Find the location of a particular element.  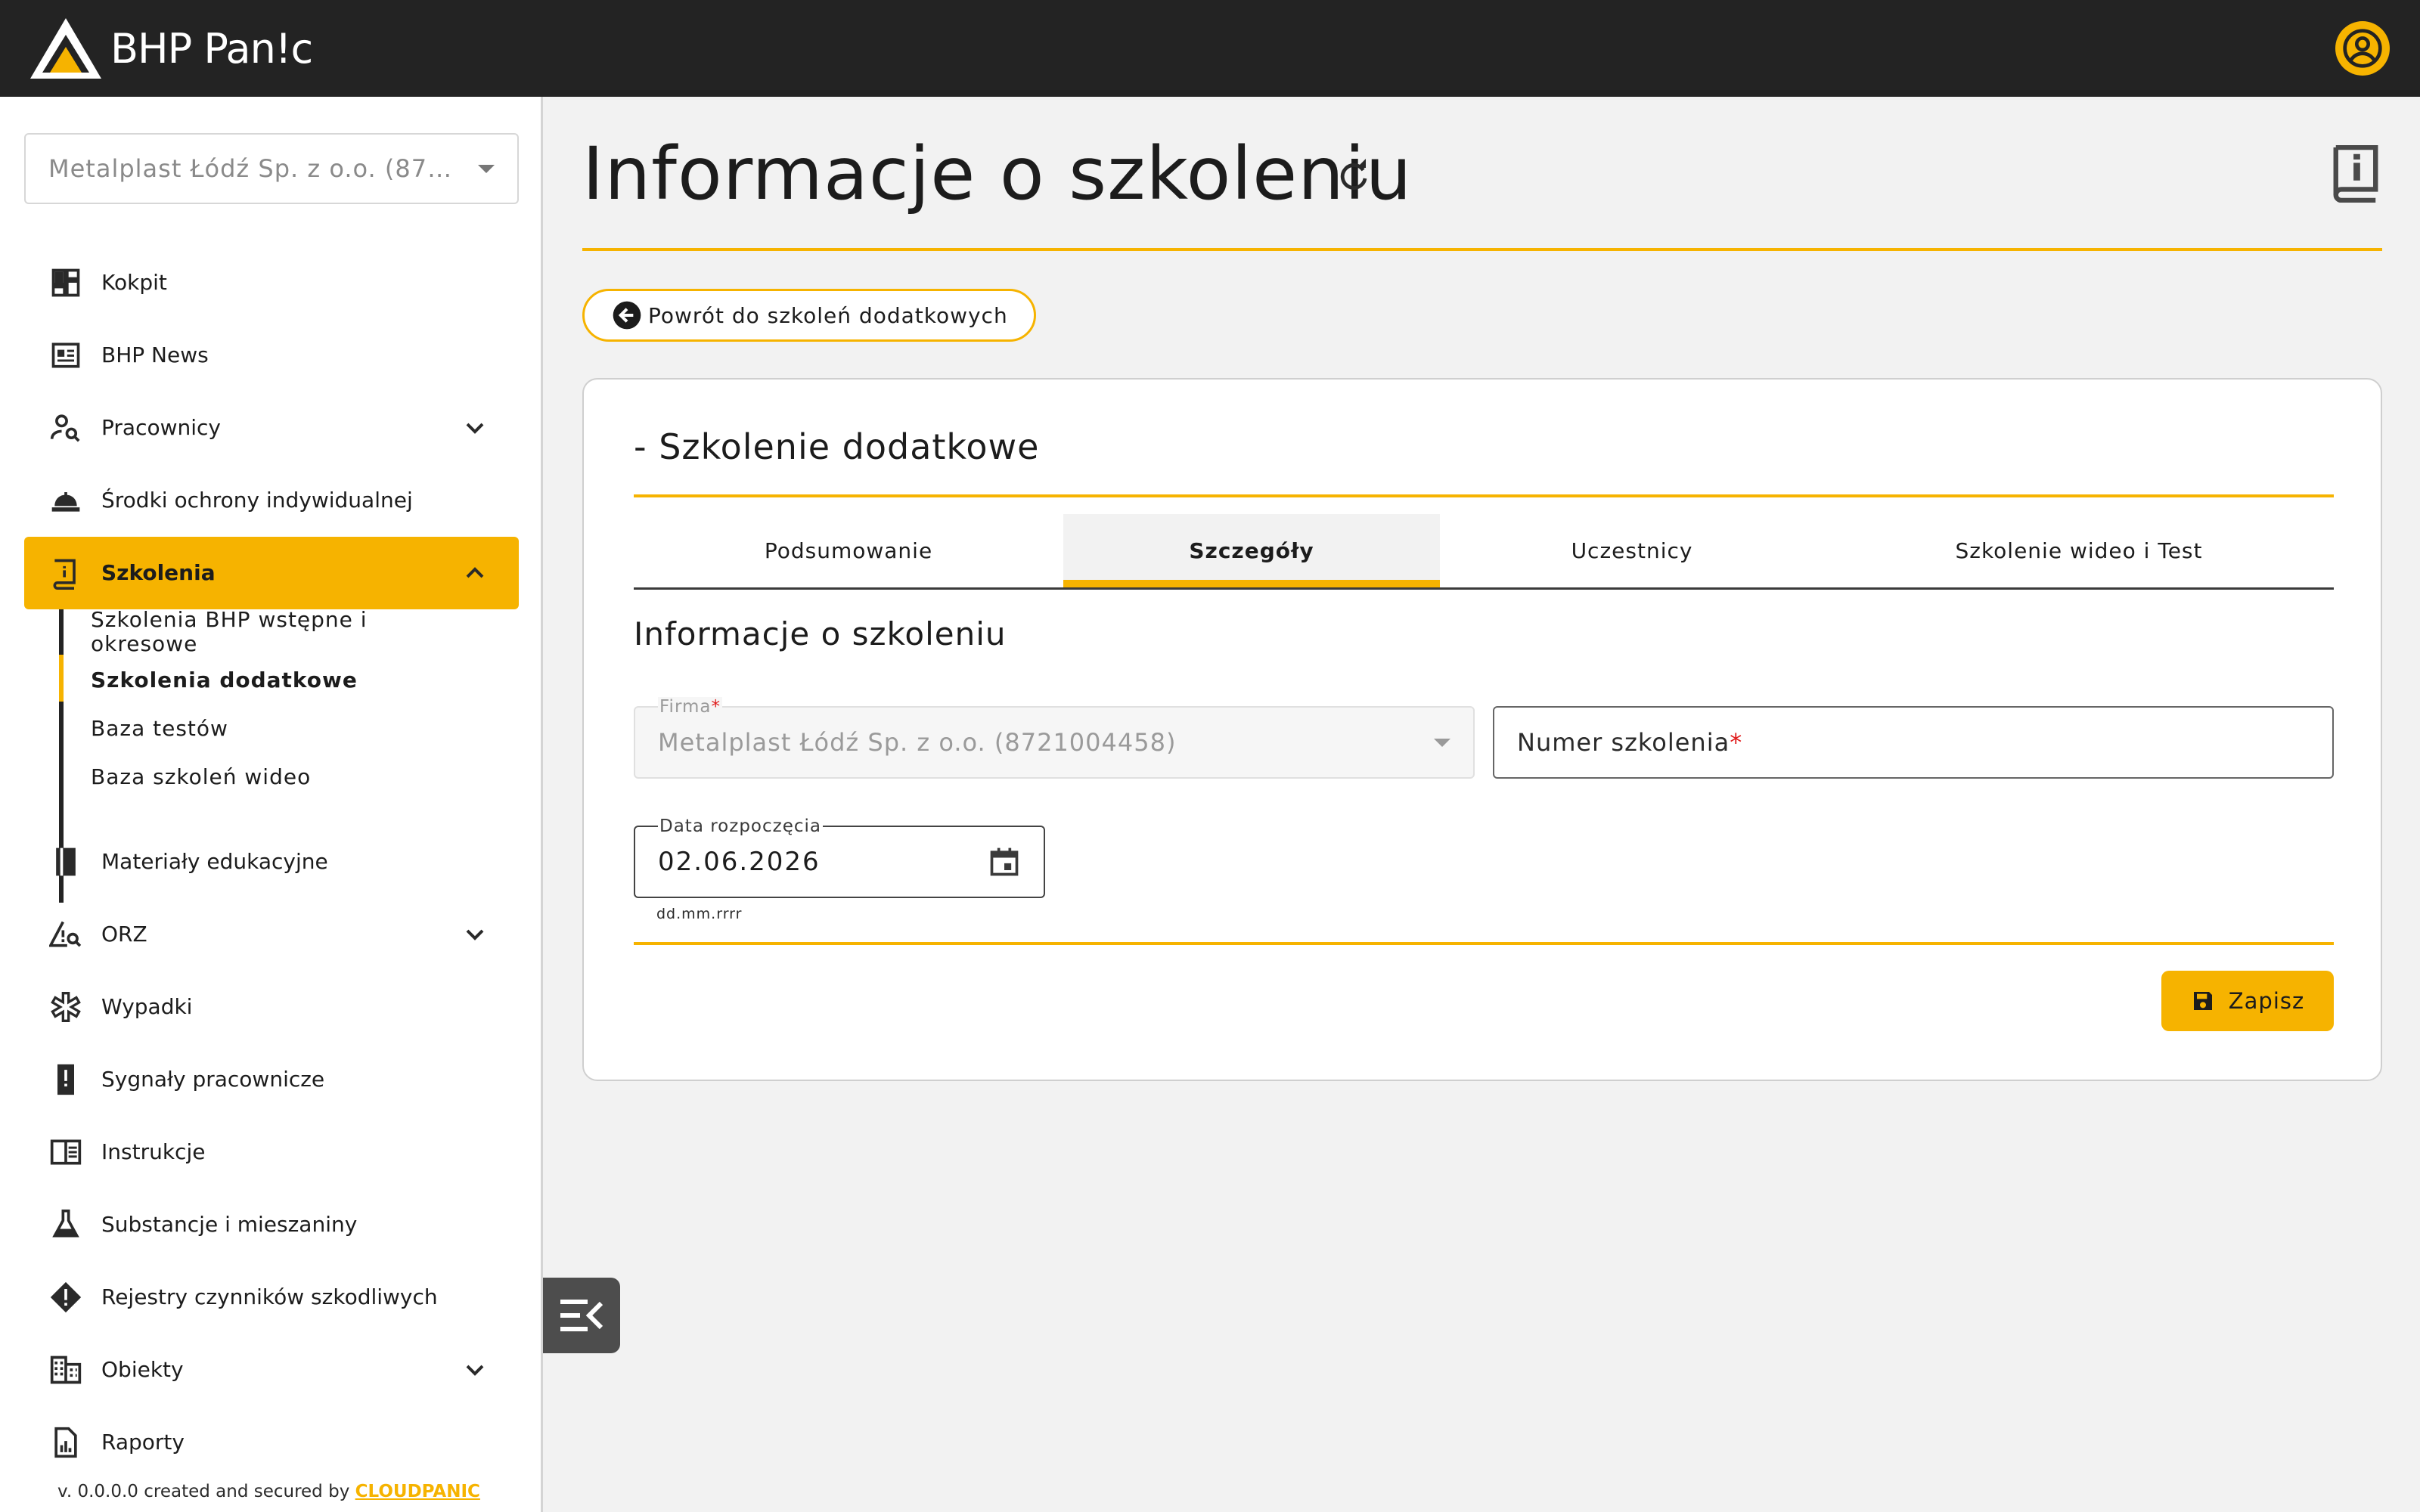

data-rozpoczecia-input: Data rozpoczęcia 02.06.2026 is located at coordinates (839, 857).